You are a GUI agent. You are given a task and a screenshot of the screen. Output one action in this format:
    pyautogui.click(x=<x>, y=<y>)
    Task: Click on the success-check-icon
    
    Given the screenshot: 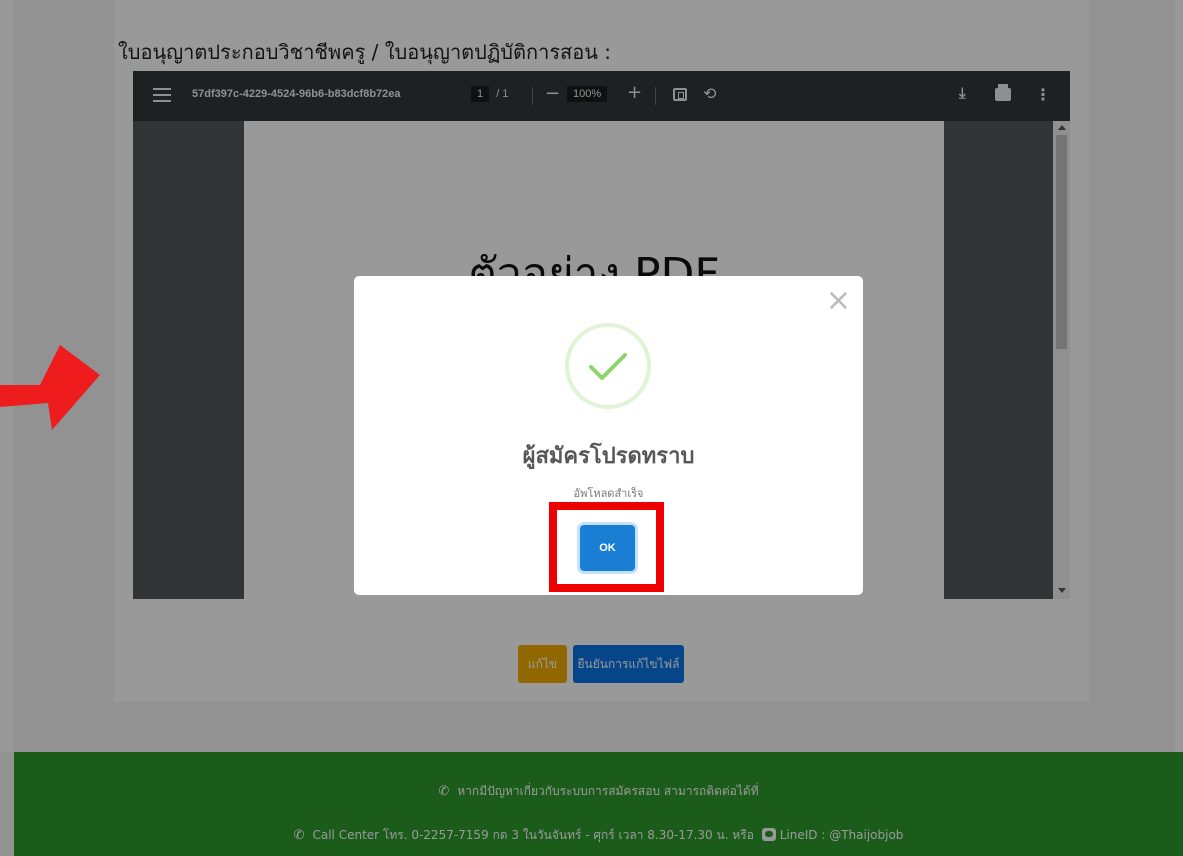 What is the action you would take?
    pyautogui.click(x=608, y=366)
    